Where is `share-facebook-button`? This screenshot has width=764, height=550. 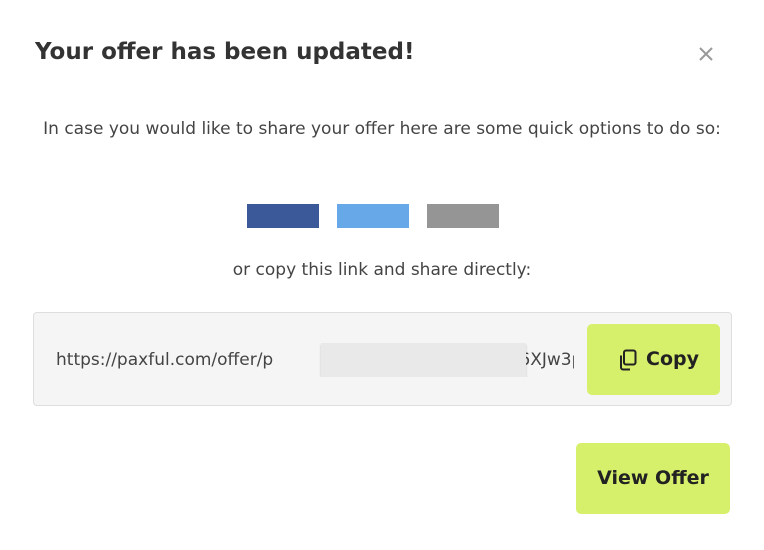
share-facebook-button is located at coordinates (283, 216).